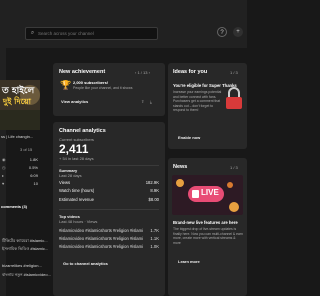 Image resolution: width=320 pixels, height=296 pixels. Describe the element at coordinates (32, 33) in the screenshot. I see `search-icon: ⌕` at that location.